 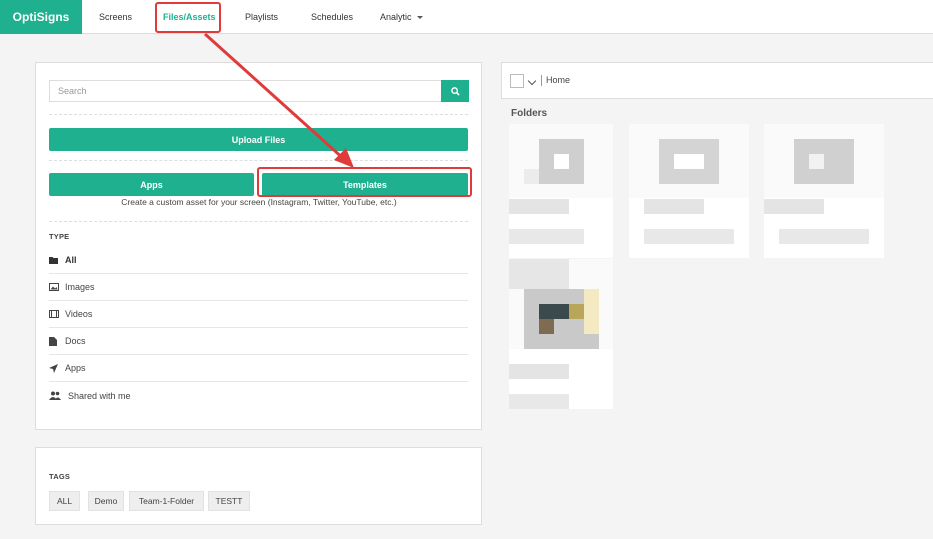 What do you see at coordinates (80, 287) in the screenshot?
I see `type-filter-label: Images` at bounding box center [80, 287].